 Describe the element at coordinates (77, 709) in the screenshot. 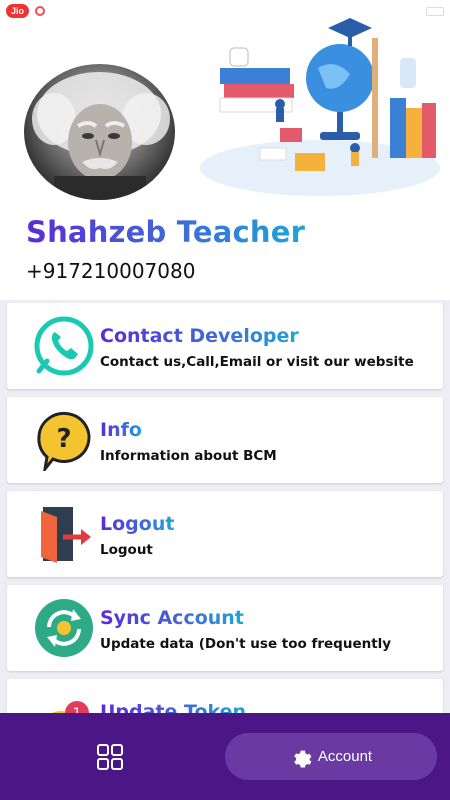

I see `notification-badge: 1` at that location.